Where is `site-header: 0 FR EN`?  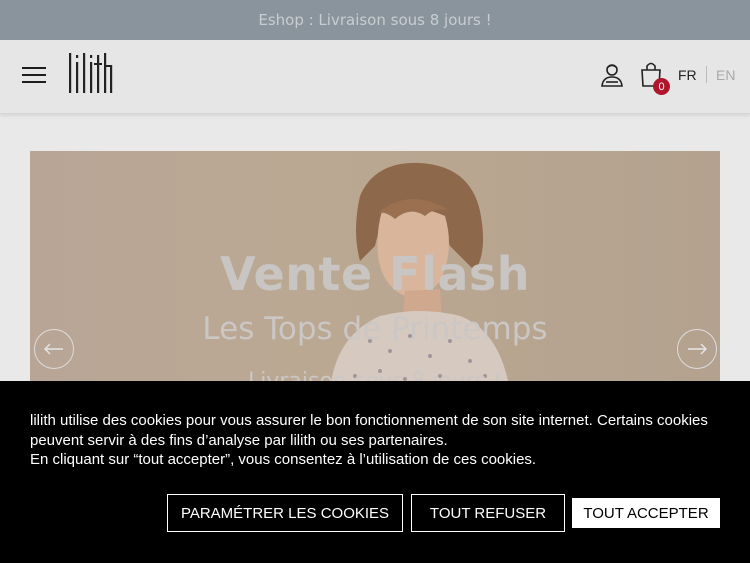
site-header: 0 FR EN is located at coordinates (375, 77).